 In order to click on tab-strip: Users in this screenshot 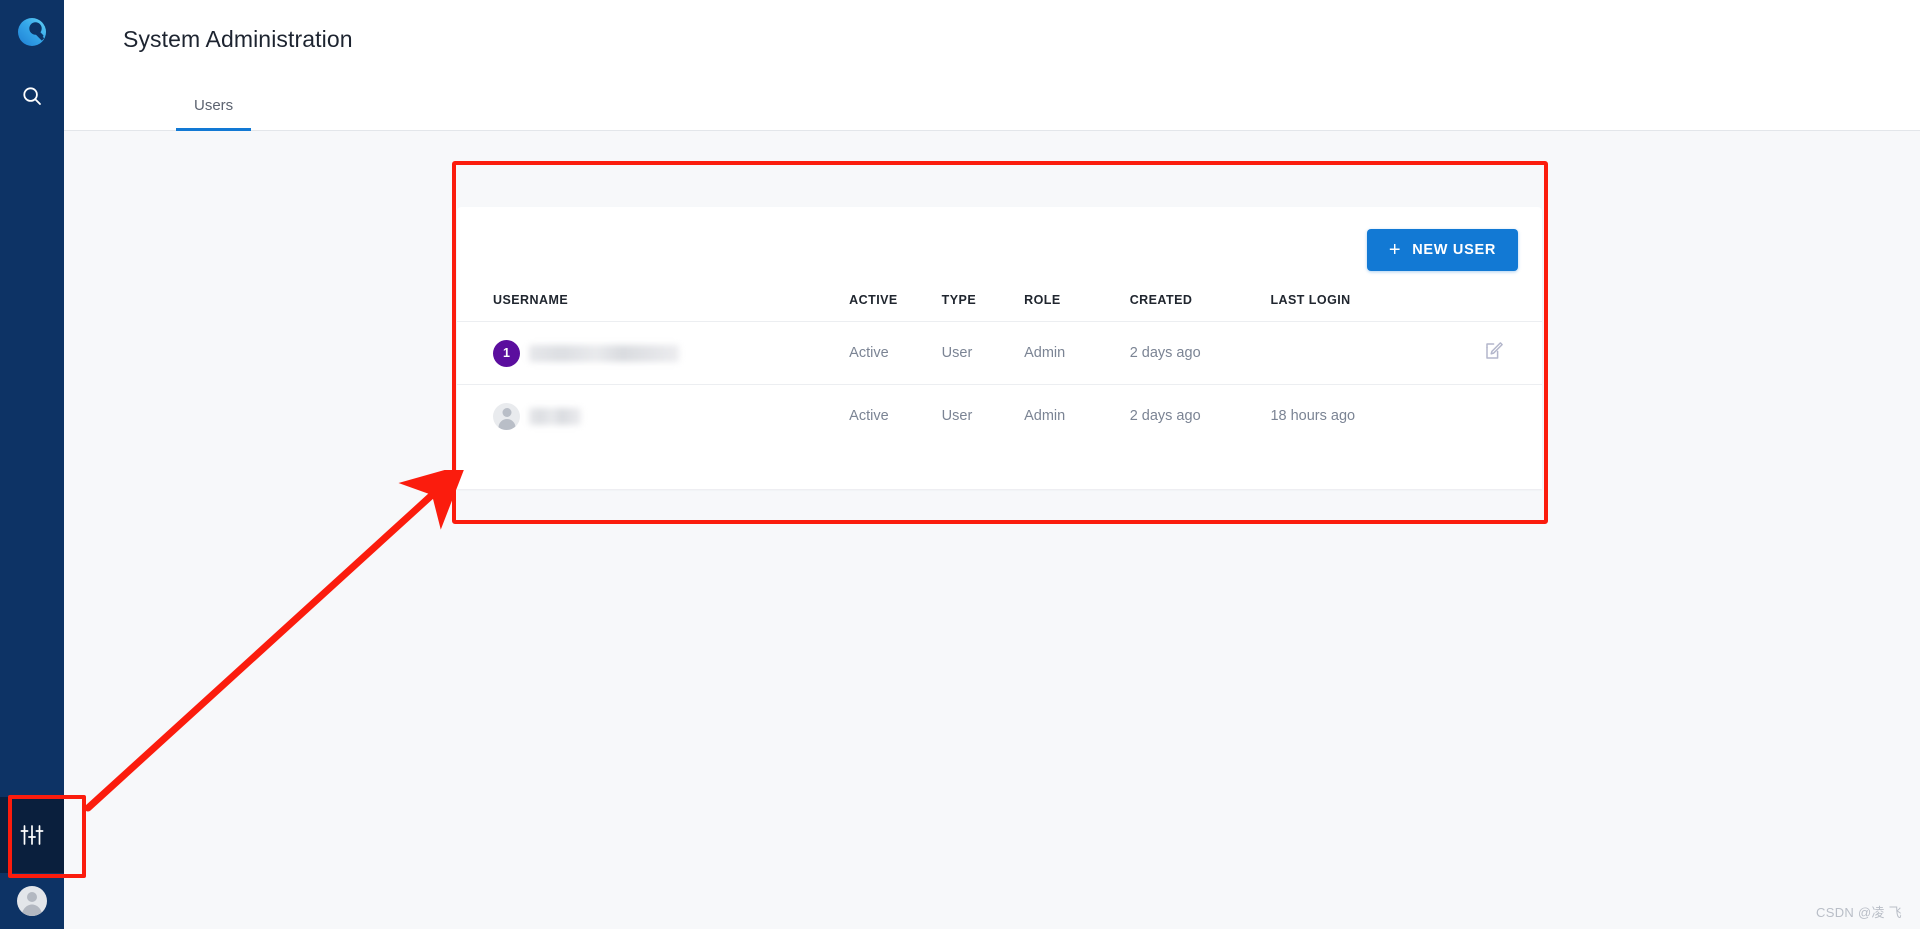, I will do `click(992, 105)`.